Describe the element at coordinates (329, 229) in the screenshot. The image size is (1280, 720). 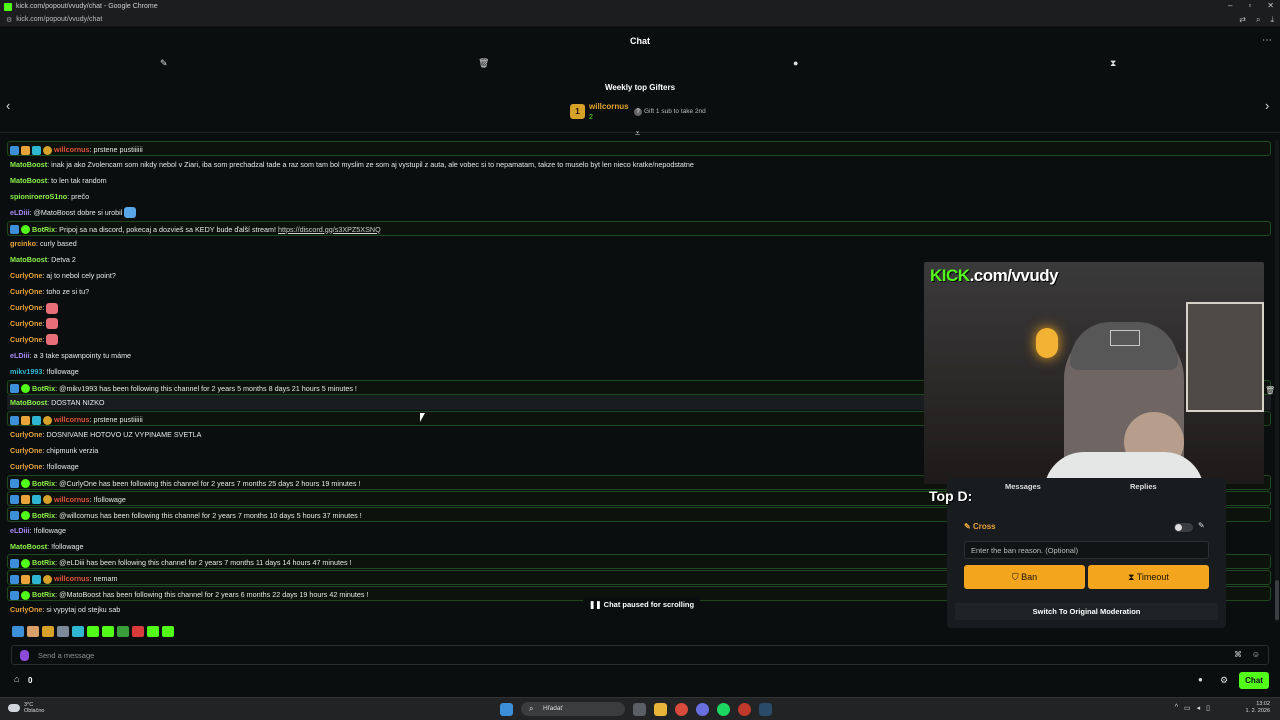
I see `chat-link: https://discord.gg/s3XPZ5XSNQ` at that location.